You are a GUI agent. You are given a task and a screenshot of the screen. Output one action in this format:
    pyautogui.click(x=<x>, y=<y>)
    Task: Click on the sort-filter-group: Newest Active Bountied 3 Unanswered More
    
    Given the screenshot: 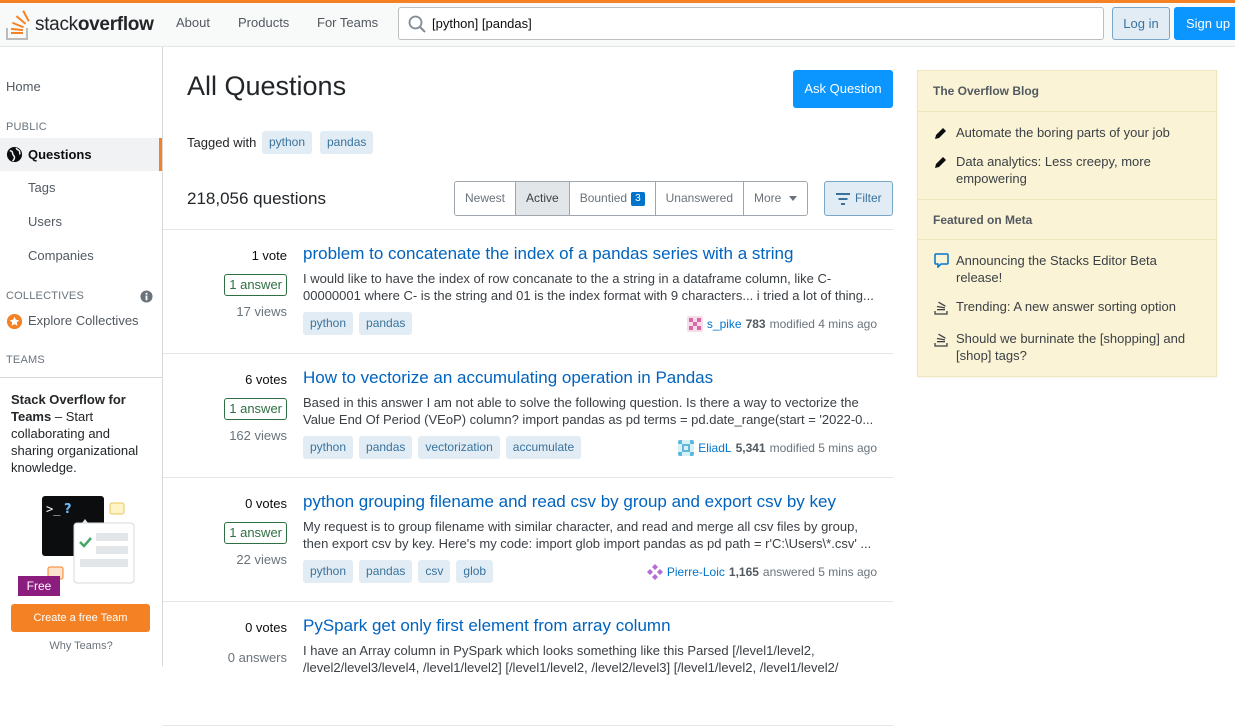 What is the action you would take?
    pyautogui.click(x=631, y=198)
    